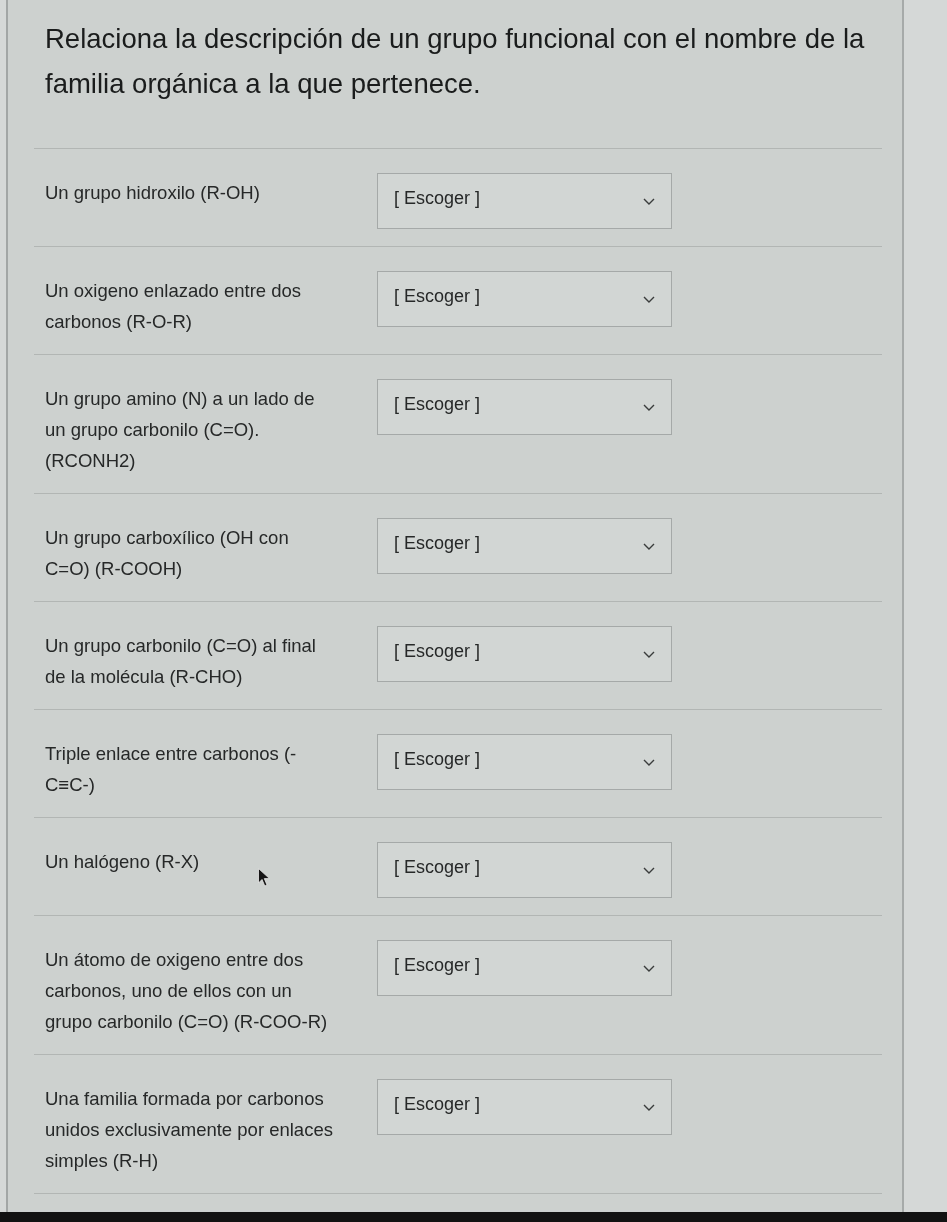 The image size is (947, 1222). What do you see at coordinates (187, 991) in the screenshot?
I see `question-prompt: Un átomo de oxigeno entre dos carbonos, uno de ellos con un grupo carbonilo (C=O) (R-COO-R)` at bounding box center [187, 991].